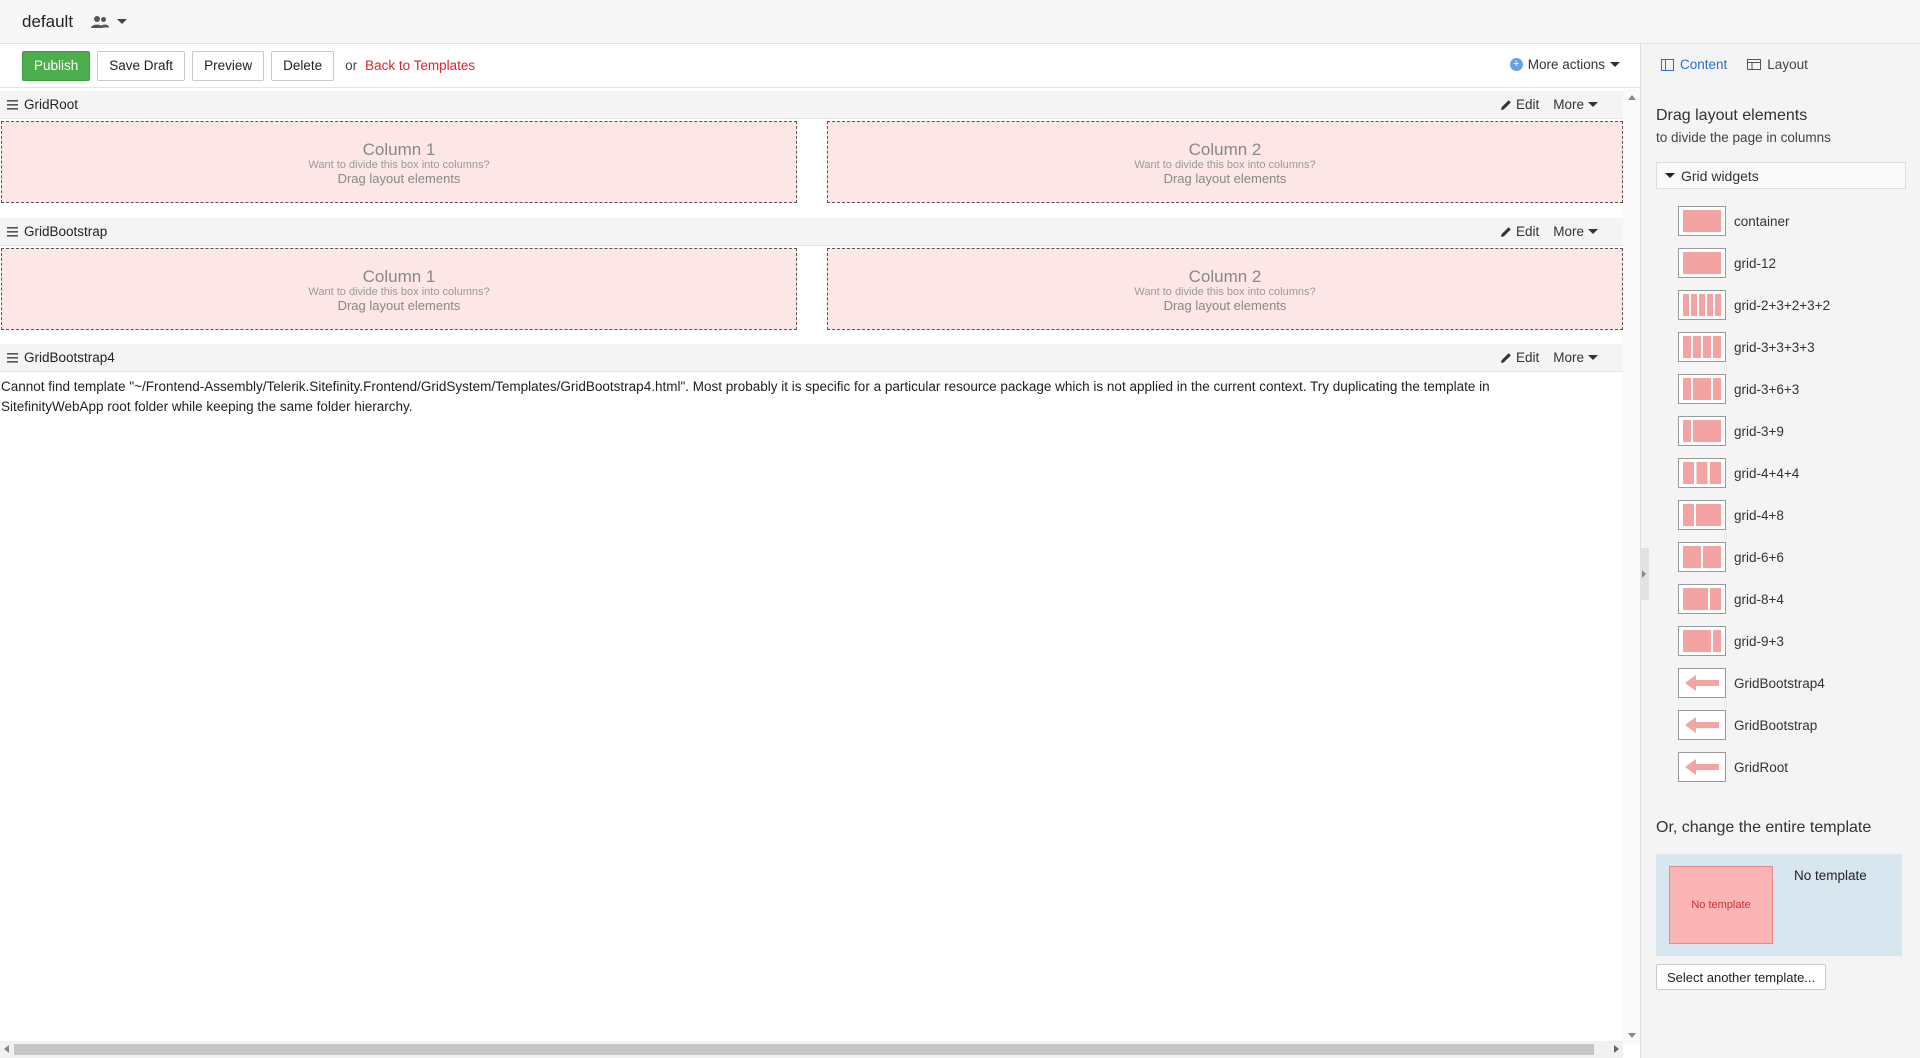 This screenshot has width=1920, height=1058. I want to click on tab-content: Content, so click(1694, 64).